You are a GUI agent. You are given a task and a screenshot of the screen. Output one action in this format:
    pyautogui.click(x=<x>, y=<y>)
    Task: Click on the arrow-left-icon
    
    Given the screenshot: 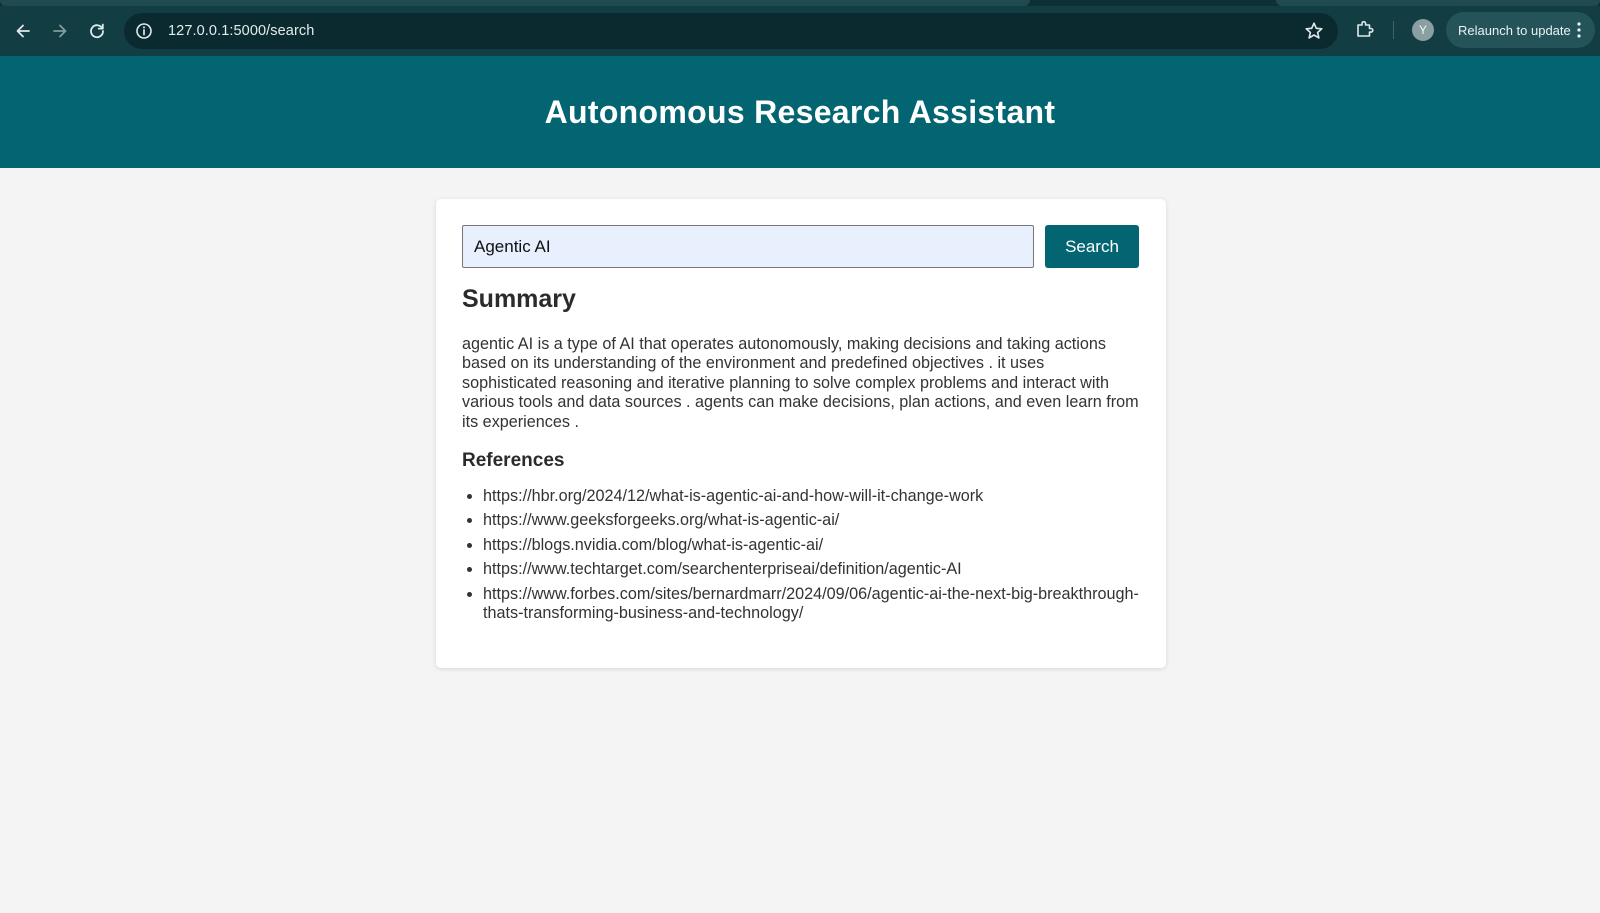 What is the action you would take?
    pyautogui.click(x=23, y=31)
    